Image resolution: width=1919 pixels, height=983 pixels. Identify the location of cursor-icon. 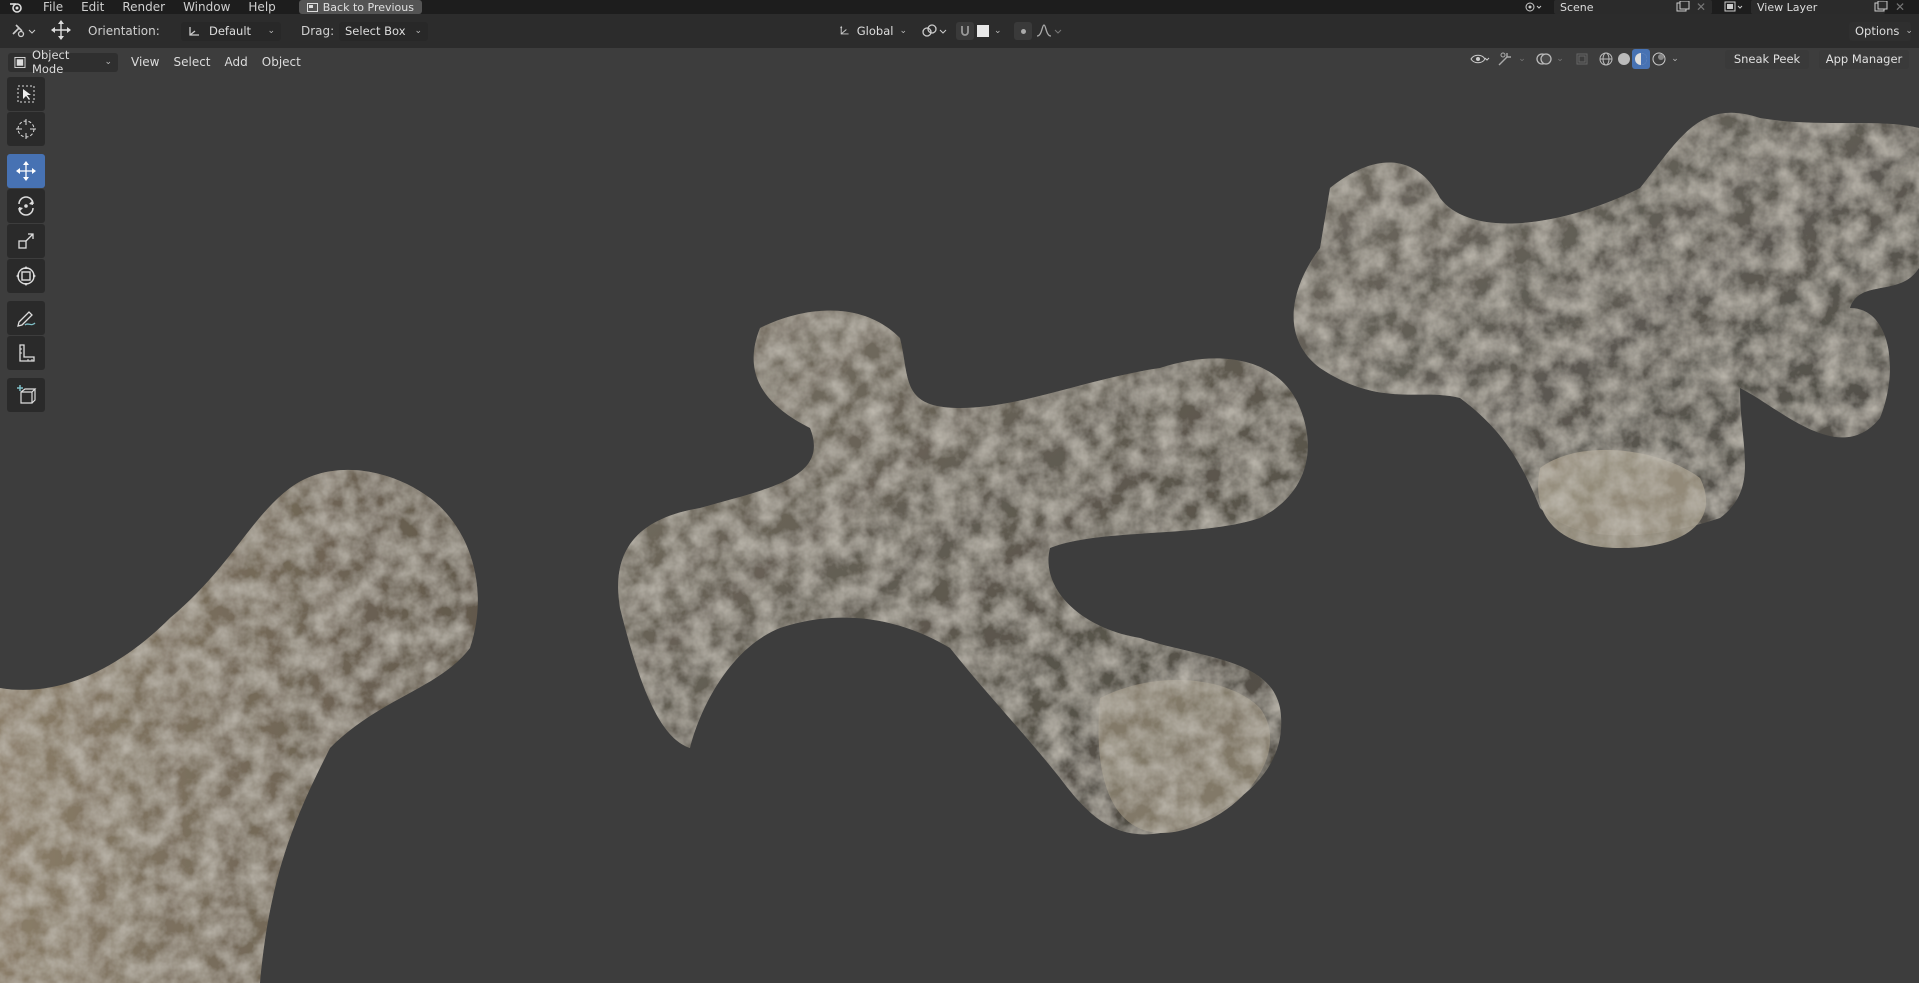
(26, 129).